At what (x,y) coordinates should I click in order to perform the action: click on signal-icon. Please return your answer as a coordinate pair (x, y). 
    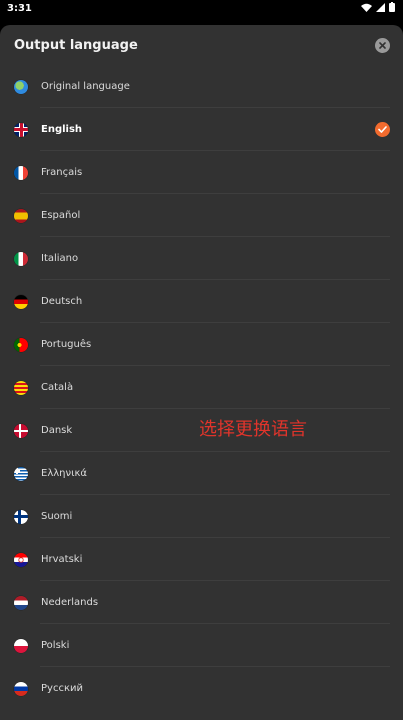
    Looking at the image, I should click on (380, 7).